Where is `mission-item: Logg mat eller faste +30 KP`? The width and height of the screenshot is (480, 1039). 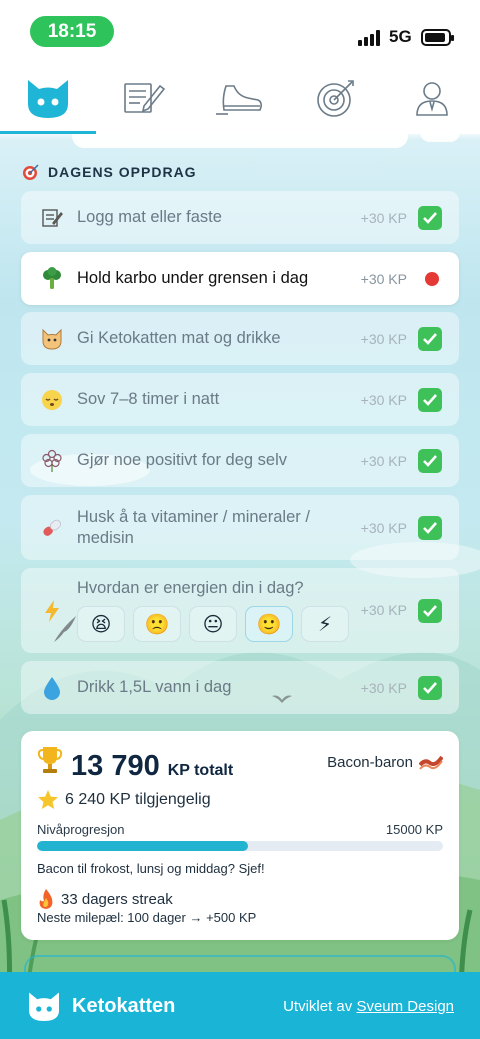
mission-item: Logg mat eller faste +30 KP is located at coordinates (240, 217).